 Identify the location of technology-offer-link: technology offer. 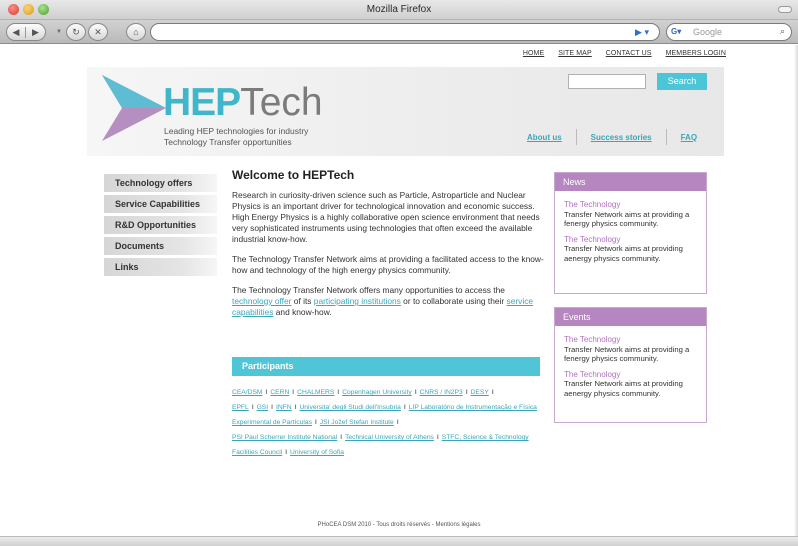
(261, 301).